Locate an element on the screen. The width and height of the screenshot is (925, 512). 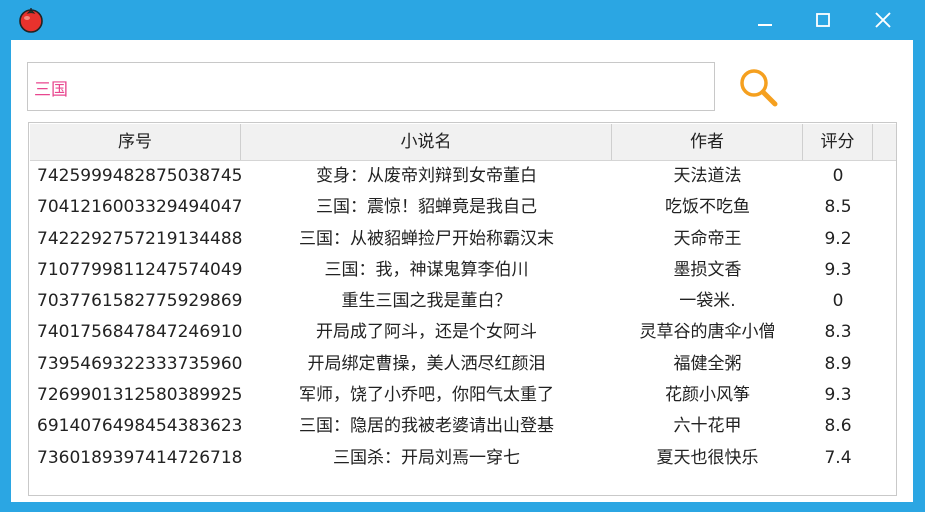
cell-author: 花颜小风筝 is located at coordinates (707, 395).